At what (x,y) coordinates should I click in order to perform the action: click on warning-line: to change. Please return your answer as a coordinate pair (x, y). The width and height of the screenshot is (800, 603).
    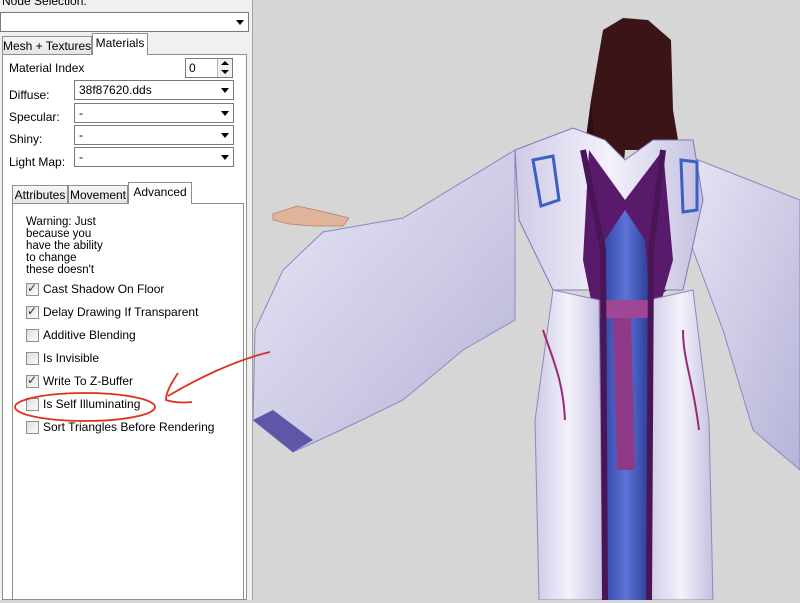
    Looking at the image, I should click on (51, 258).